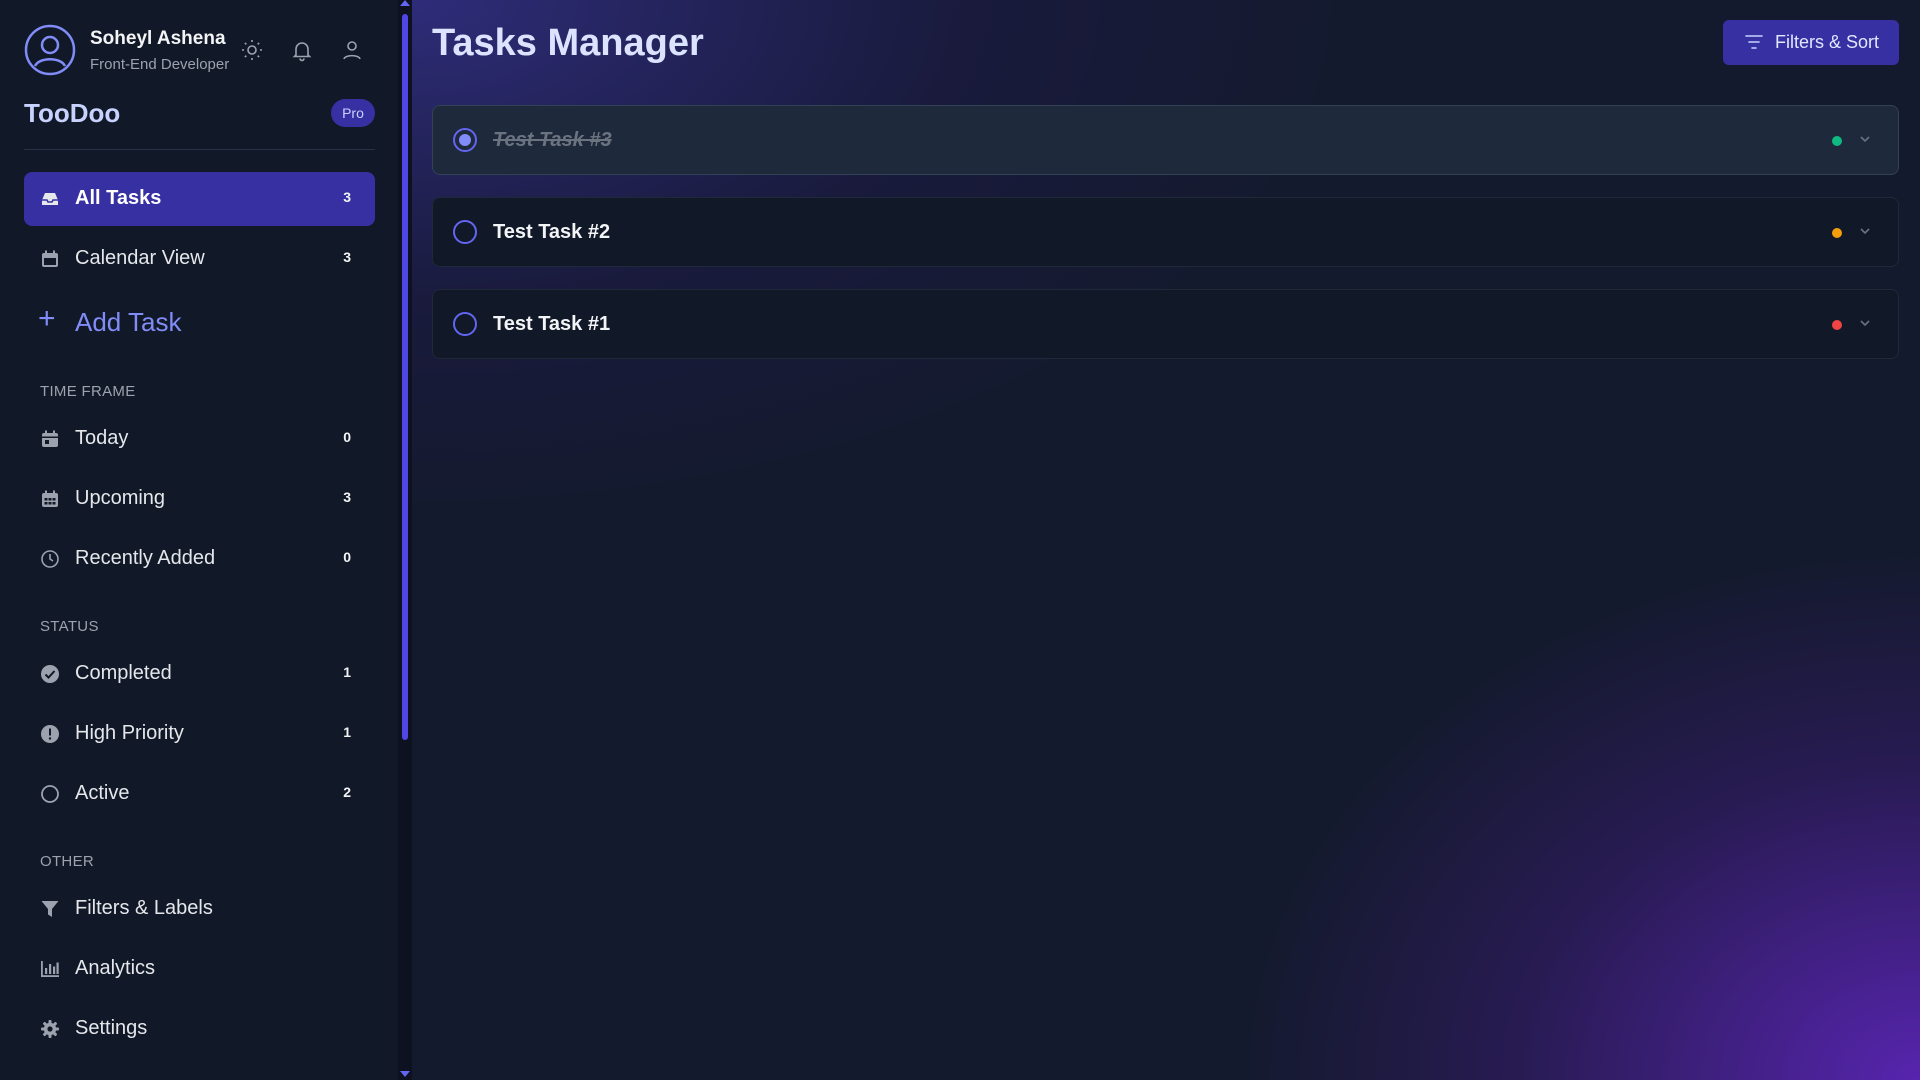 The height and width of the screenshot is (1080, 1920). I want to click on brand-name: TooDoo, so click(72, 113).